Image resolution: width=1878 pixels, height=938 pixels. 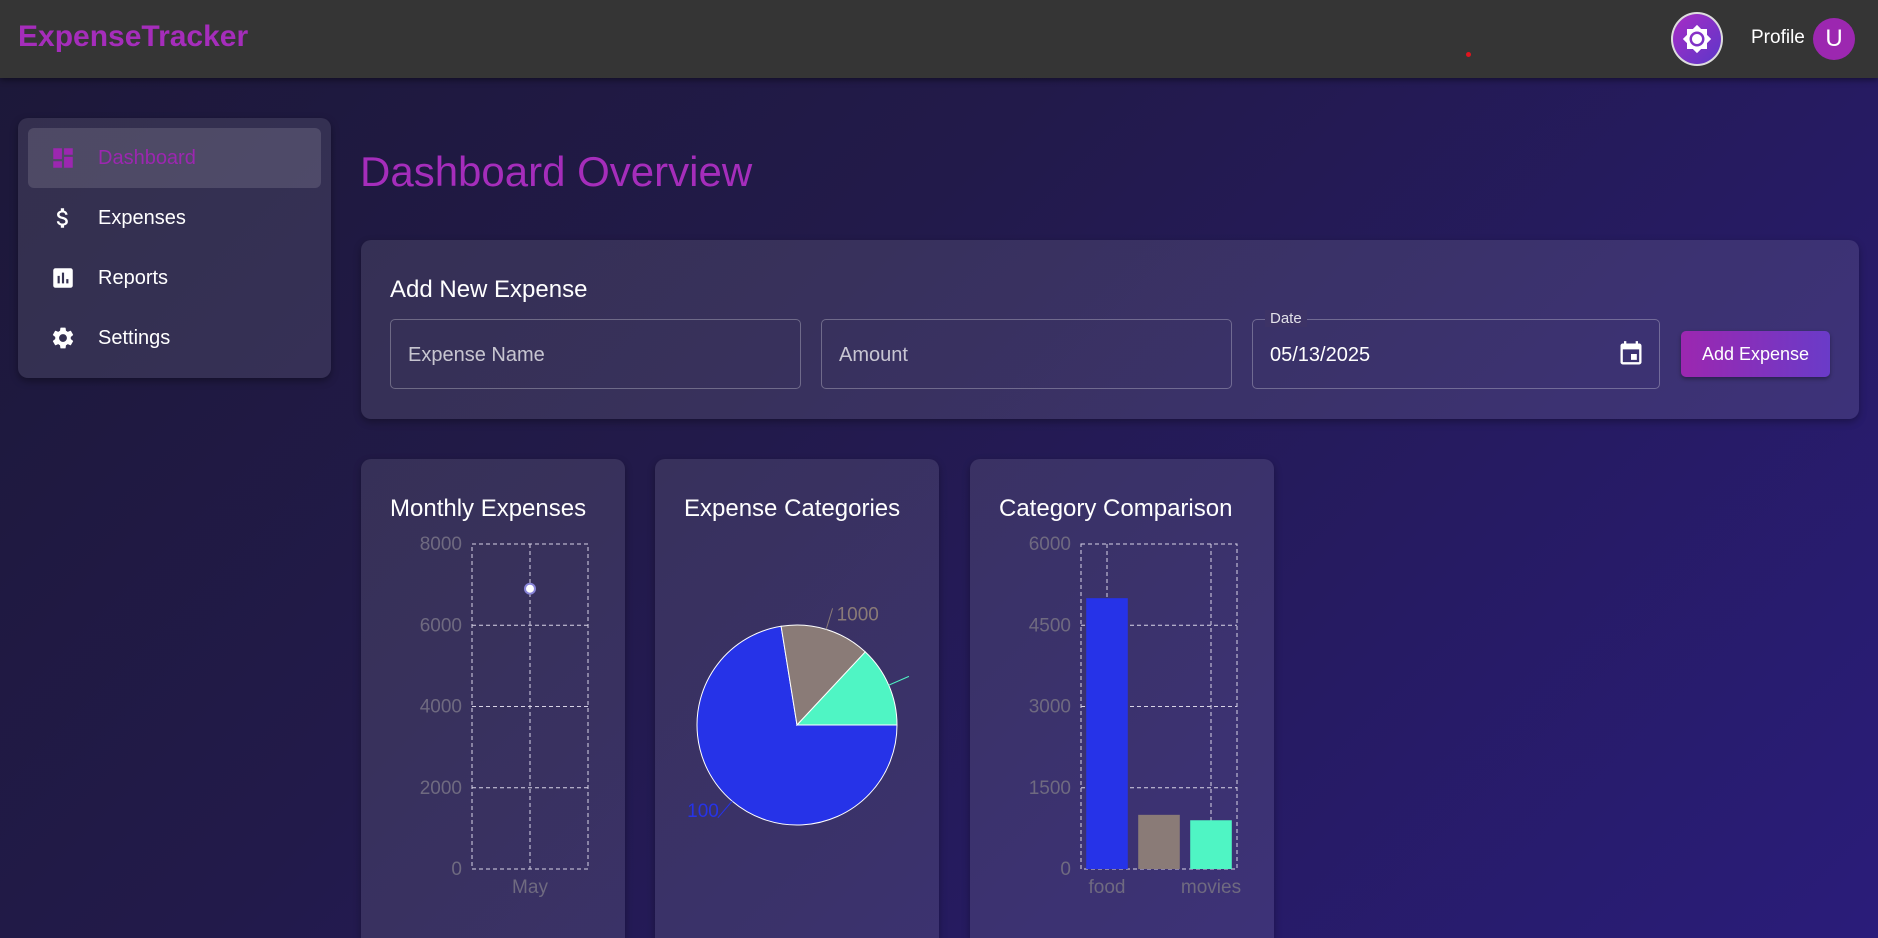 What do you see at coordinates (441, 788) in the screenshot?
I see `y-tick-label: 2000` at bounding box center [441, 788].